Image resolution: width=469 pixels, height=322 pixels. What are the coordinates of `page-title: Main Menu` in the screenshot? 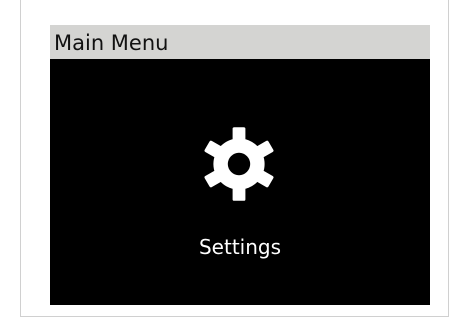 It's located at (111, 43).